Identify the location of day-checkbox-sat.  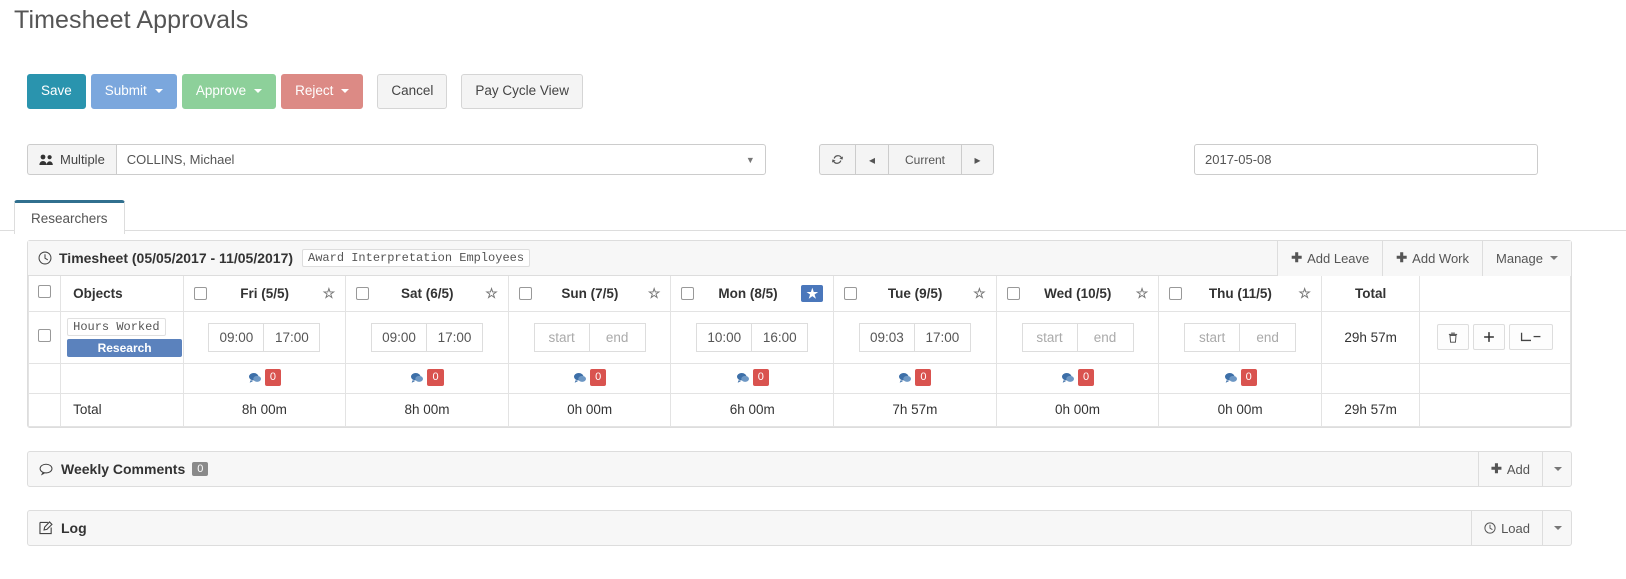
(363, 293).